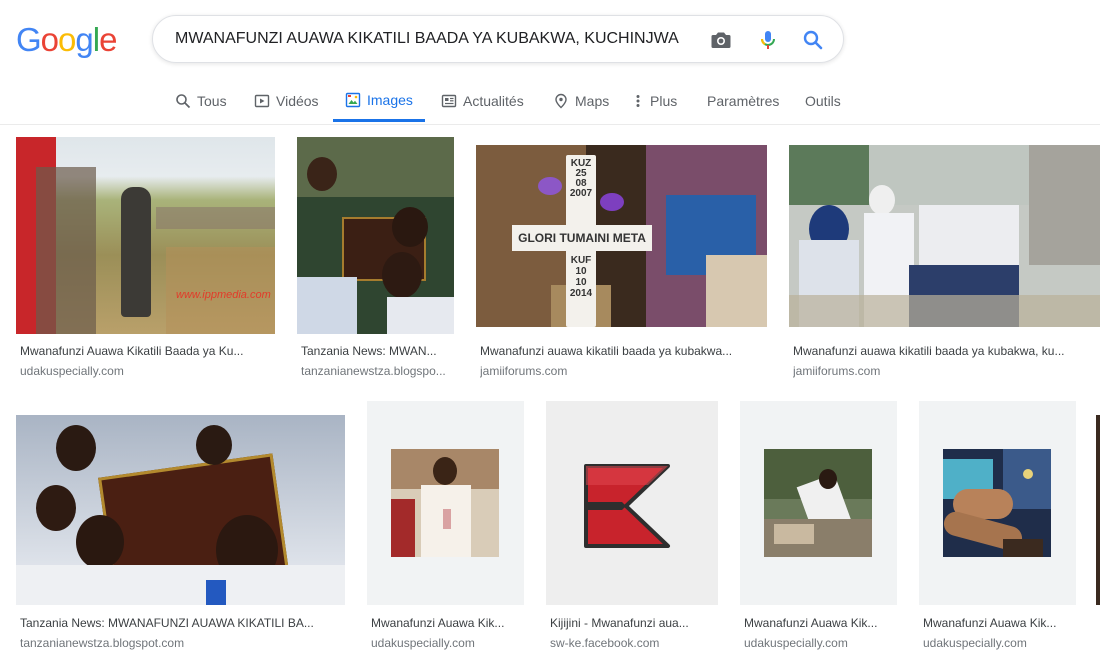 Image resolution: width=1100 pixels, height=661 pixels. I want to click on news-icon, so click(449, 101).